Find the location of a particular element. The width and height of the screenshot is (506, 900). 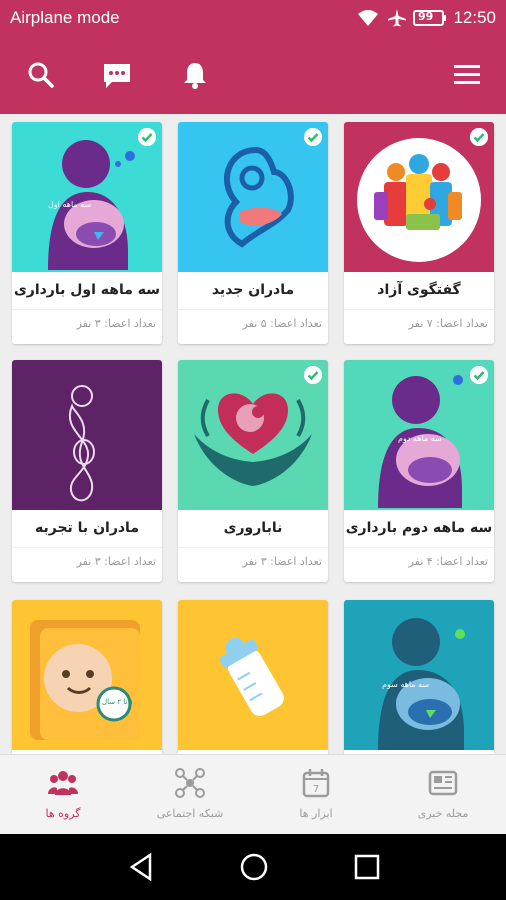

group-name: سه ماهه دوم بارداری is located at coordinates (419, 528).